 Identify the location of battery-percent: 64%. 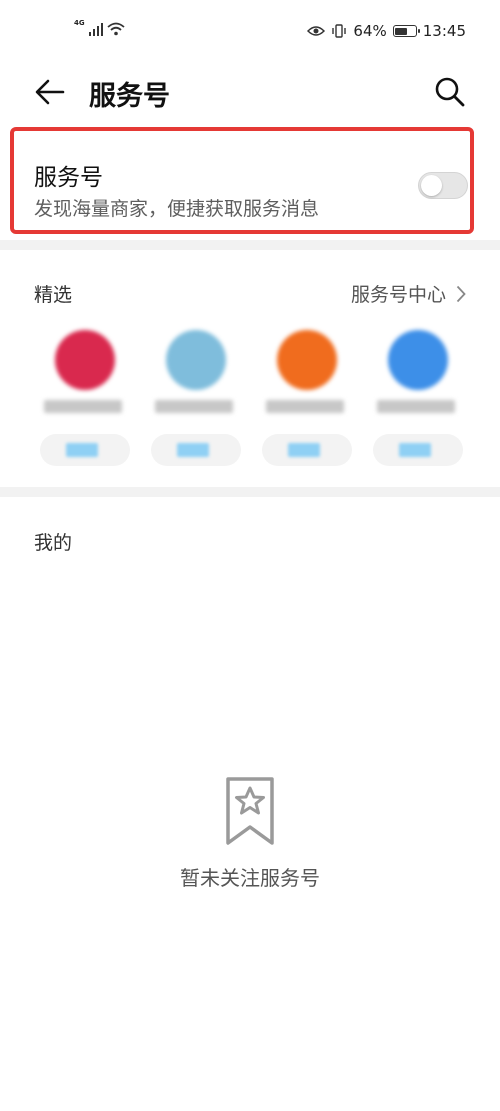
(370, 31).